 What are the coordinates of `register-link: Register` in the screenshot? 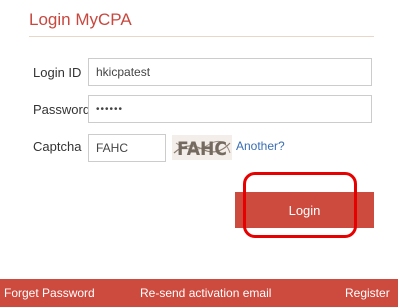 It's located at (367, 293).